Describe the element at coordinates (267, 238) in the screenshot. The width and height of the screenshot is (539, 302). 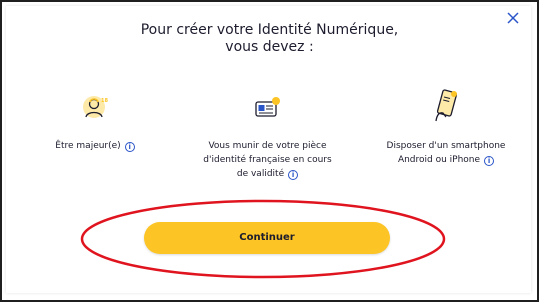
I see `continue-button: Continuer` at that location.